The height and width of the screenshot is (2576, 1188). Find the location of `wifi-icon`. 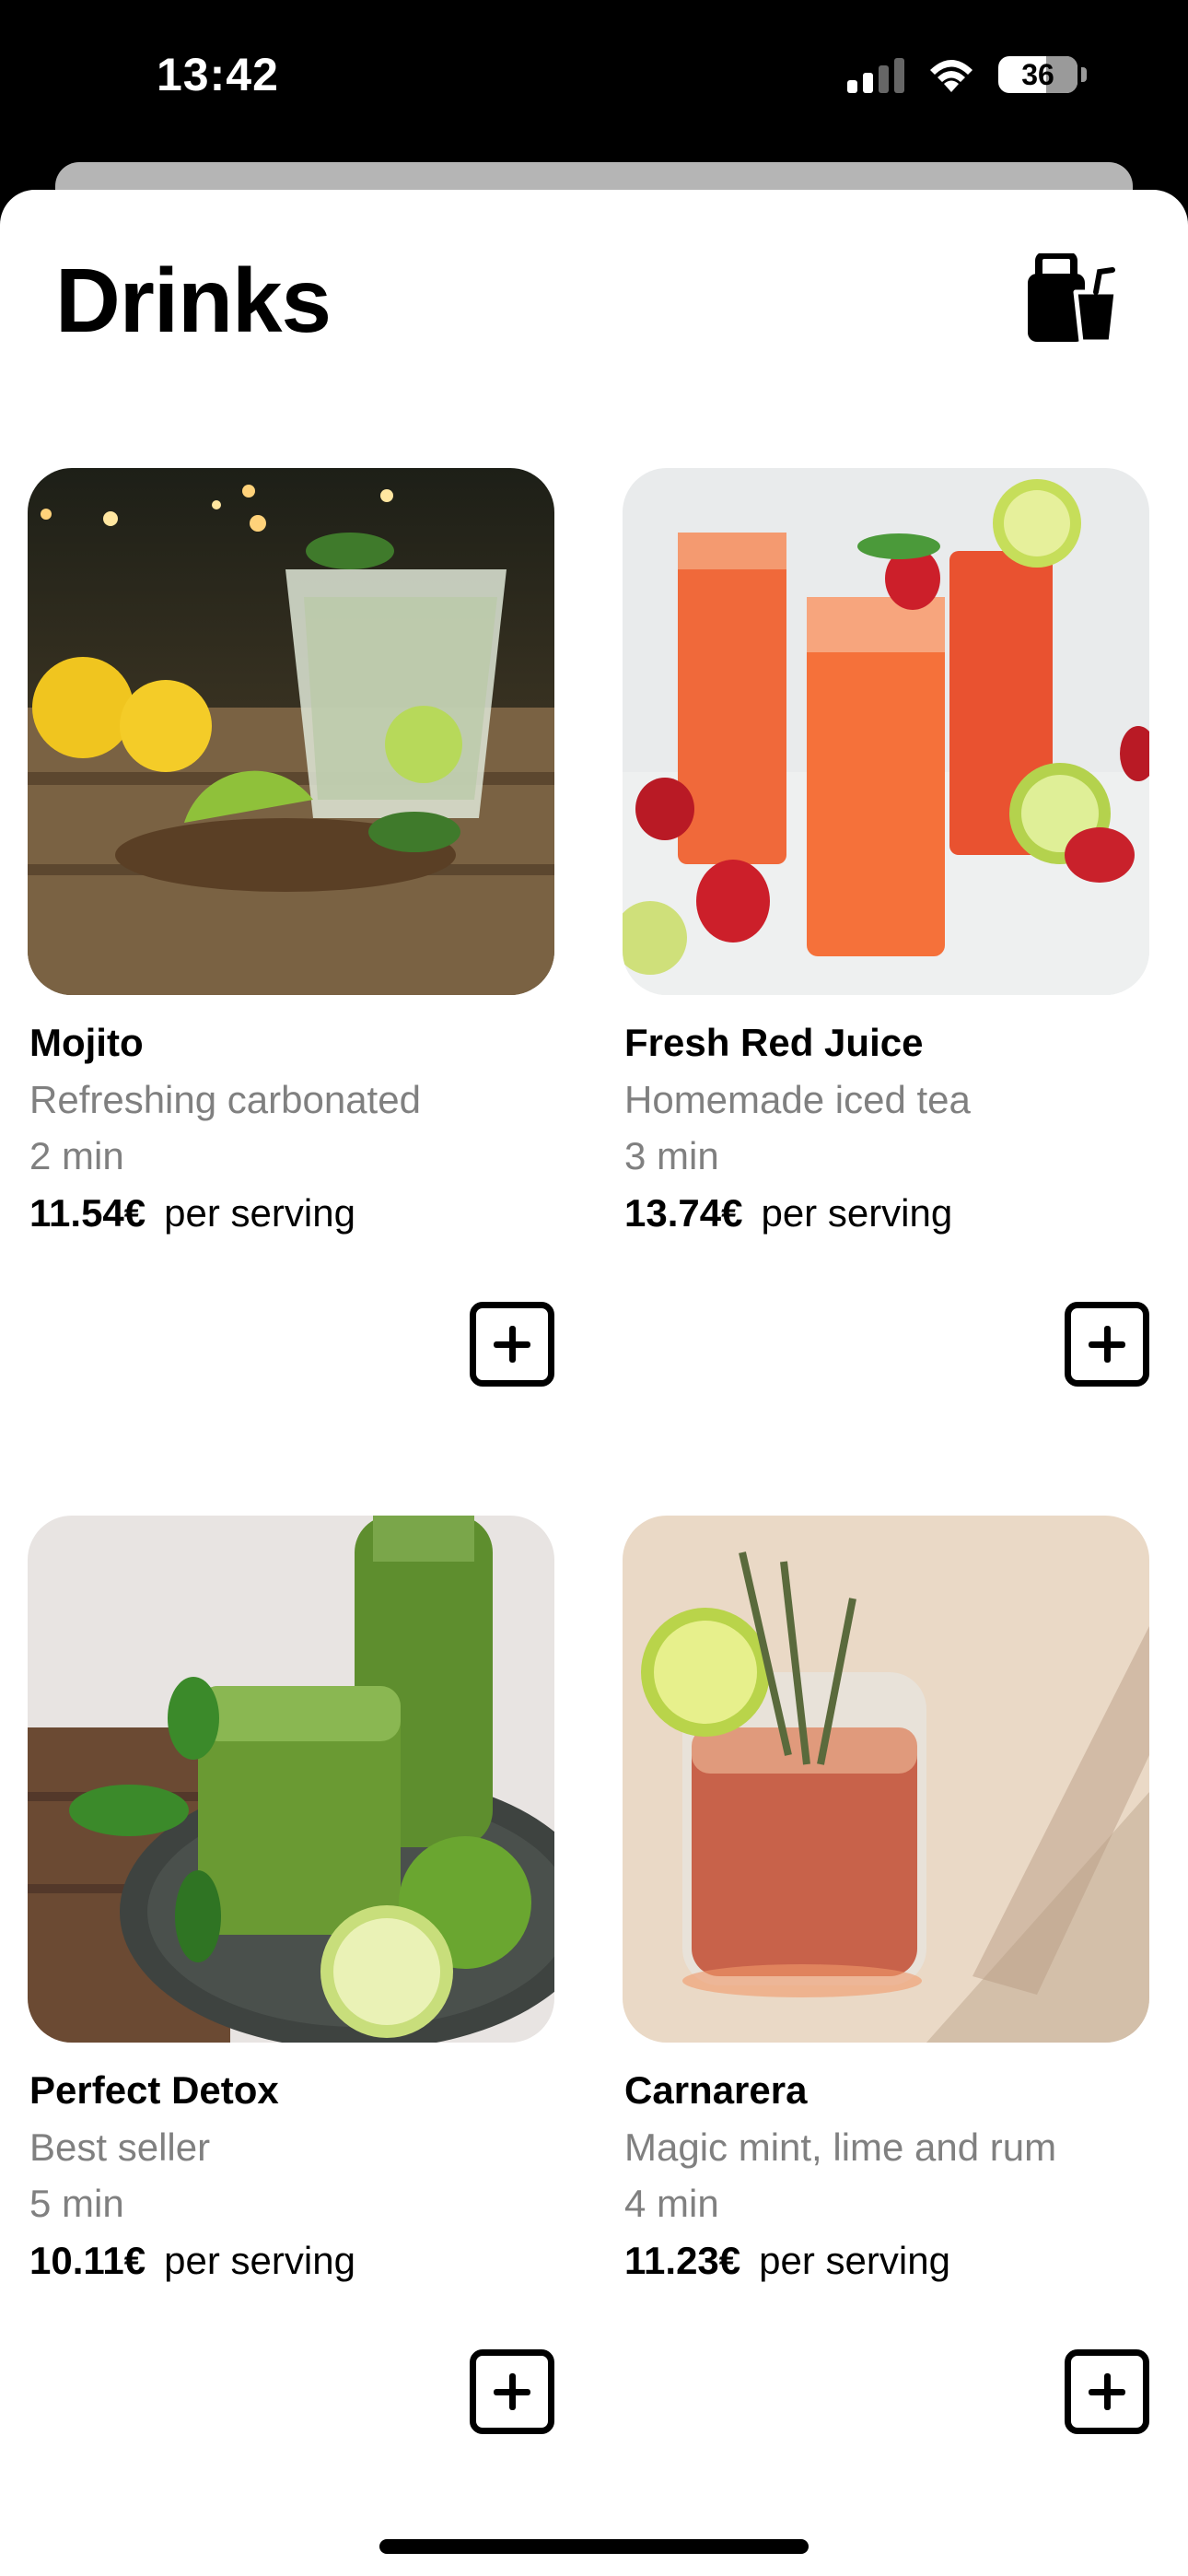

wifi-icon is located at coordinates (951, 74).